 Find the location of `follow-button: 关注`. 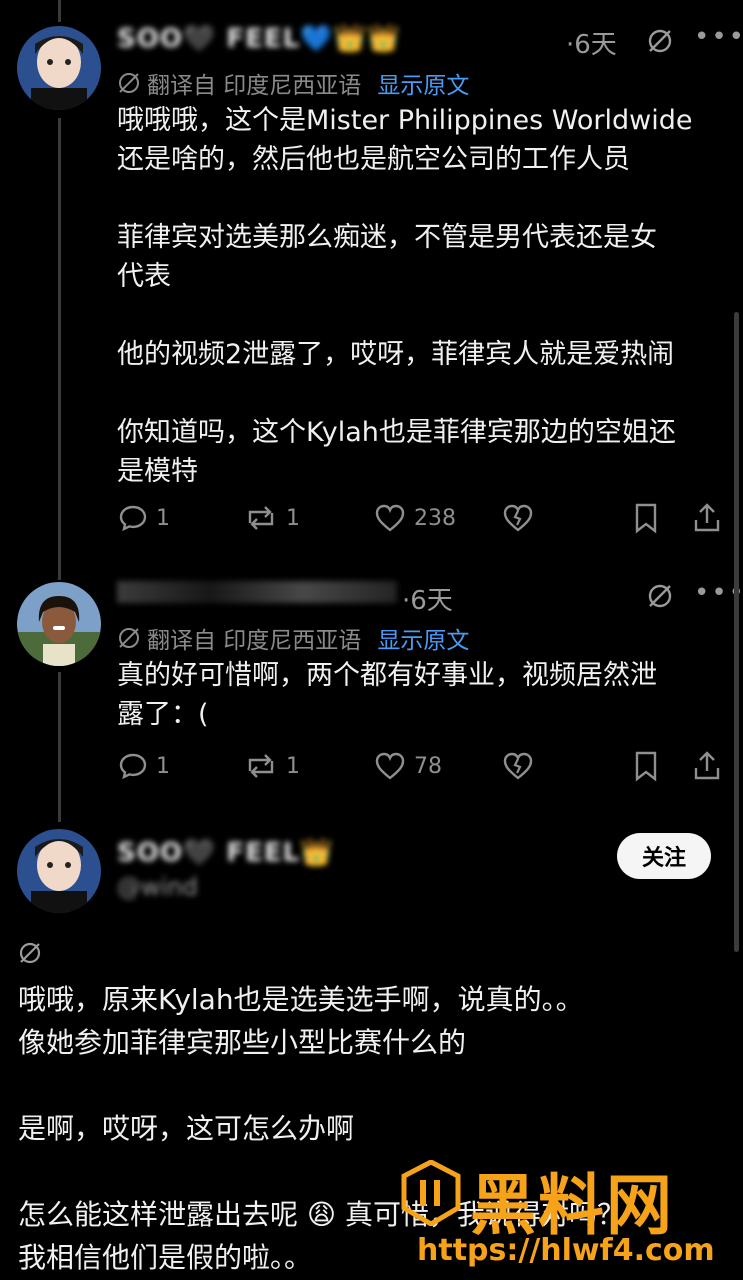

follow-button: 关注 is located at coordinates (664, 856).